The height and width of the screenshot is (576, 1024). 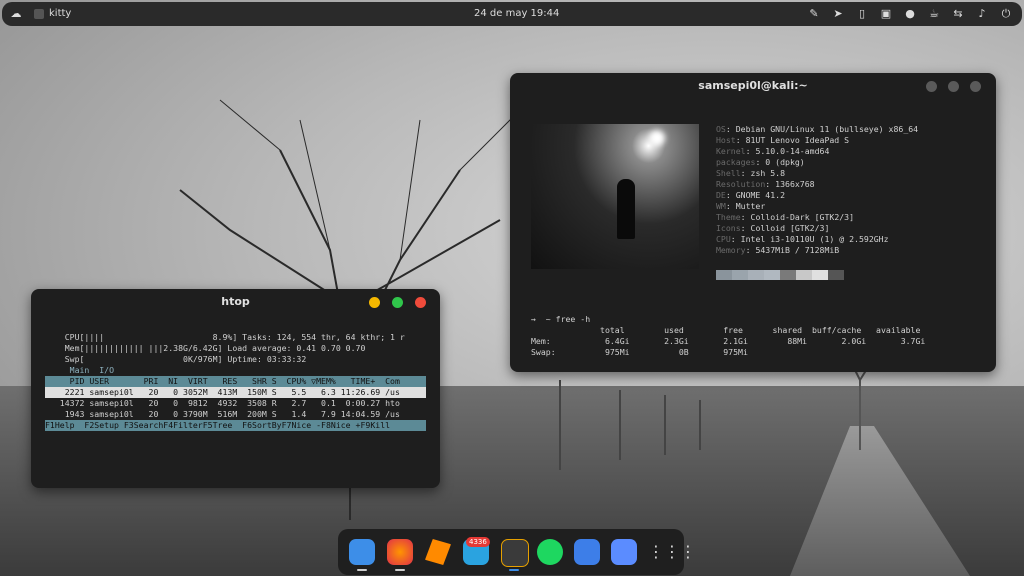 What do you see at coordinates (792, 151) in the screenshot?
I see `info-value: 5.10.0-14-amd64` at bounding box center [792, 151].